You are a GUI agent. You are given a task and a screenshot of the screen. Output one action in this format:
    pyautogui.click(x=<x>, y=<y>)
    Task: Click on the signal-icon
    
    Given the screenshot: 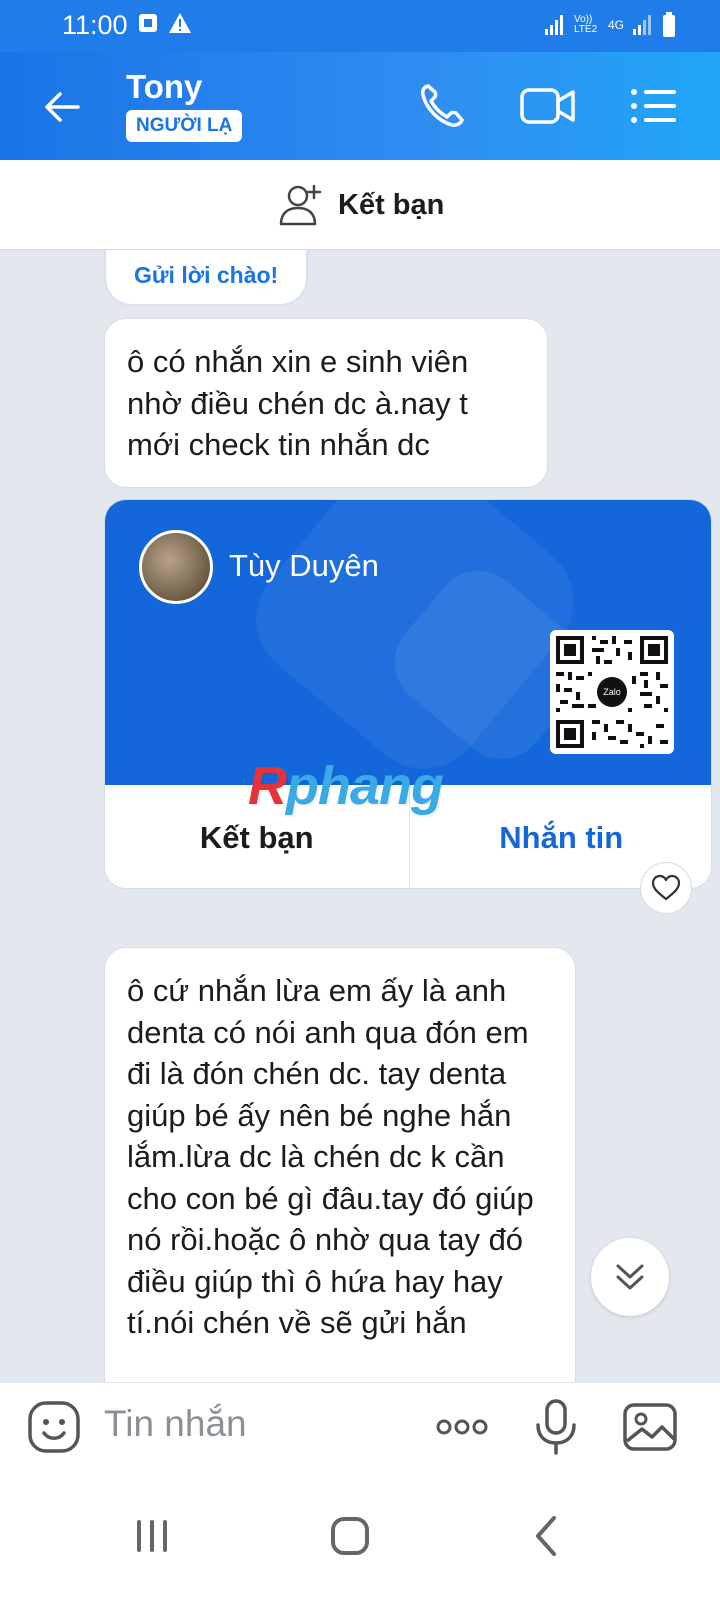 What is the action you would take?
    pyautogui.click(x=553, y=25)
    